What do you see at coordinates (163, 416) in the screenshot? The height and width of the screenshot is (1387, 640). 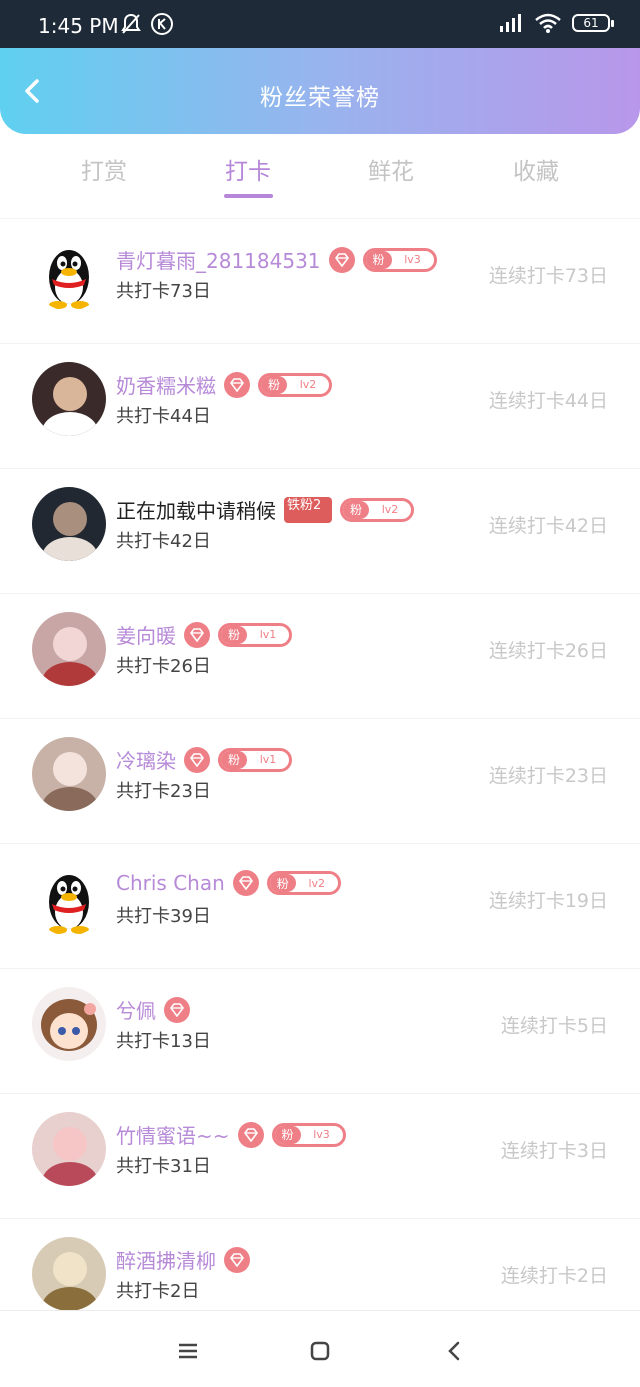 I see `total-checkin: 共打卡44日` at bounding box center [163, 416].